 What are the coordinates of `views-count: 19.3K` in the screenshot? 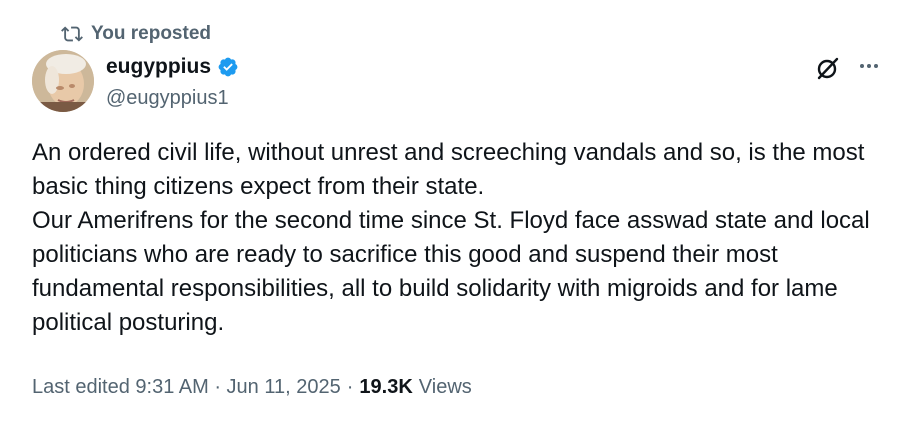 It's located at (386, 387).